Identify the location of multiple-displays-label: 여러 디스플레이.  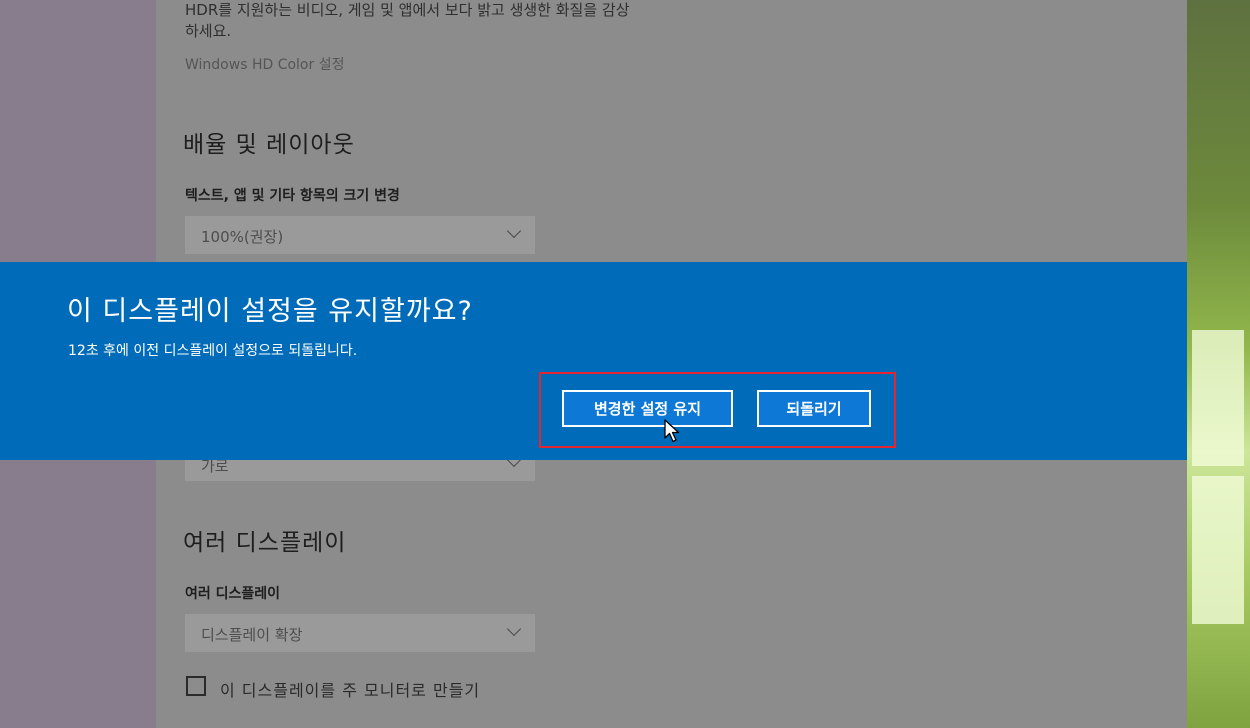
(233, 594).